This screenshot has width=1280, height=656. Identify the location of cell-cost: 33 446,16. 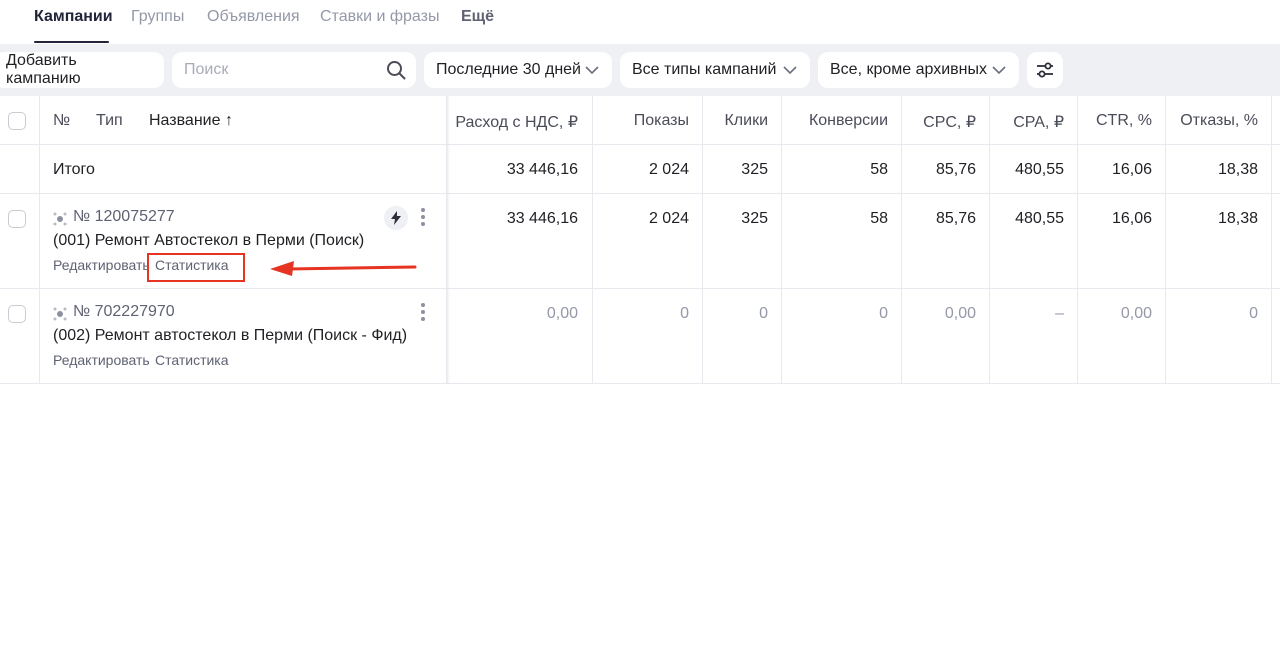
(542, 218).